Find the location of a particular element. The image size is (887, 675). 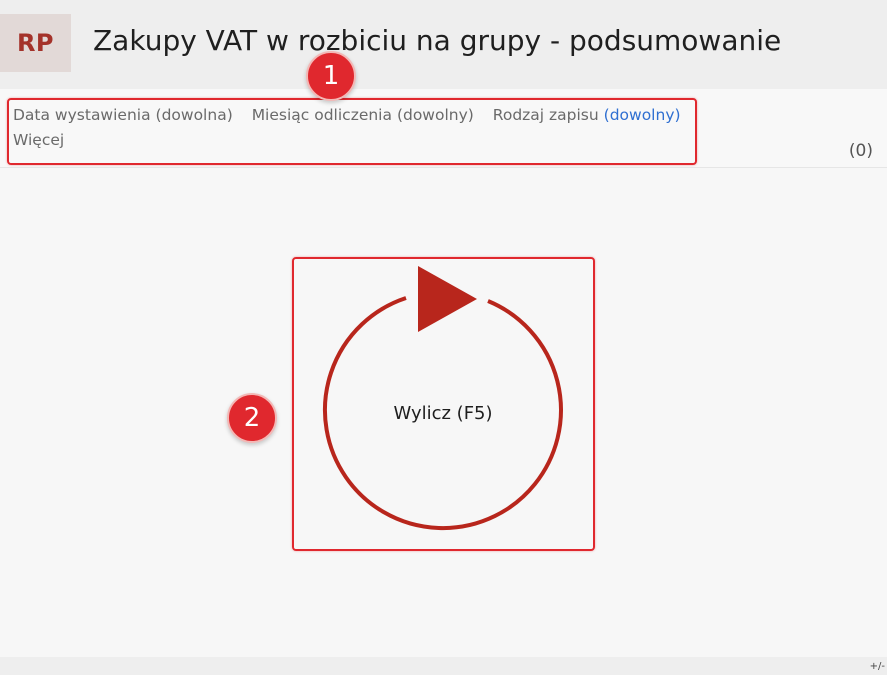

filter-deduction-month-label: Miesiąc odliczenia is located at coordinates (321, 115).